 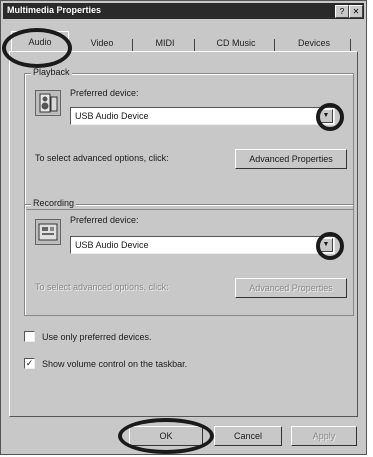 I want to click on playback-advanced-properties-button: Advanced Properties, so click(x=291, y=159).